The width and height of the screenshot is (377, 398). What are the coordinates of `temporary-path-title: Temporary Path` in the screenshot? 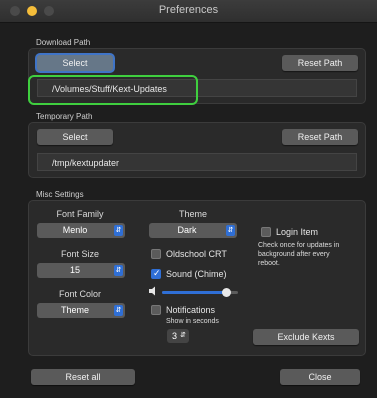 It's located at (64, 116).